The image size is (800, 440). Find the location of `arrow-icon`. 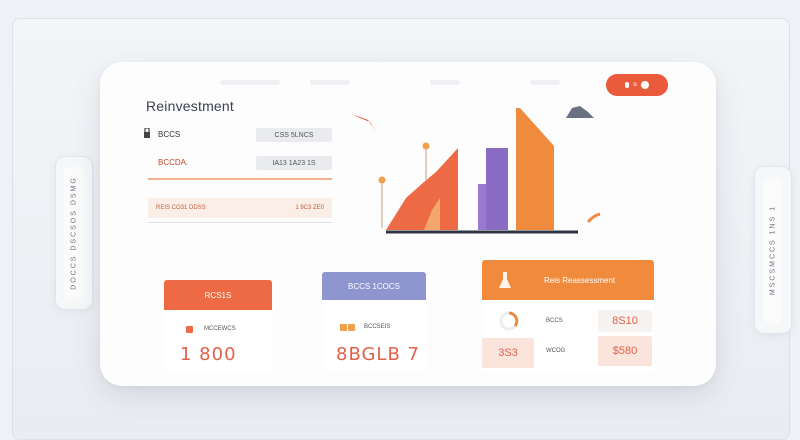

arrow-icon is located at coordinates (364, 123).